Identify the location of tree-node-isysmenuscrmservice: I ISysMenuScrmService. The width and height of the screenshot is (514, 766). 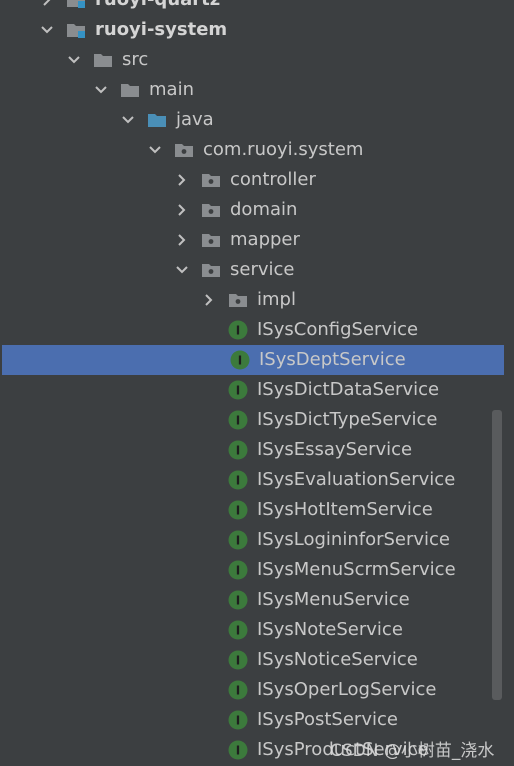
(257, 570).